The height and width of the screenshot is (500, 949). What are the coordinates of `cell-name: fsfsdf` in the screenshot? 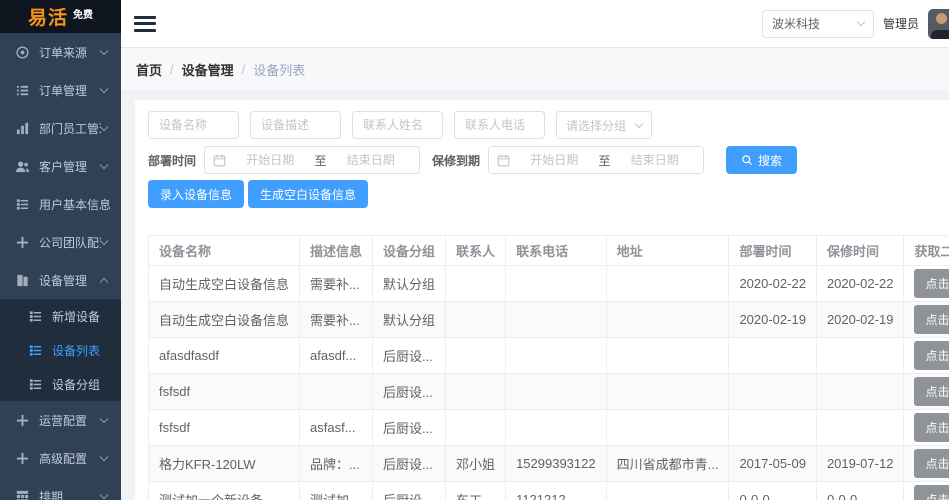 It's located at (224, 427).